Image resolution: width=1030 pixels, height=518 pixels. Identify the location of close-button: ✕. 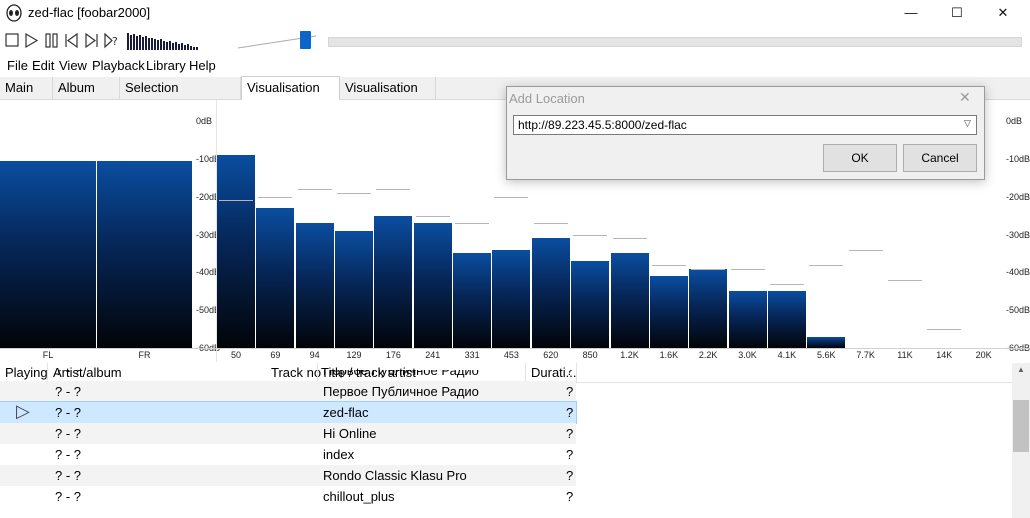
(1003, 13).